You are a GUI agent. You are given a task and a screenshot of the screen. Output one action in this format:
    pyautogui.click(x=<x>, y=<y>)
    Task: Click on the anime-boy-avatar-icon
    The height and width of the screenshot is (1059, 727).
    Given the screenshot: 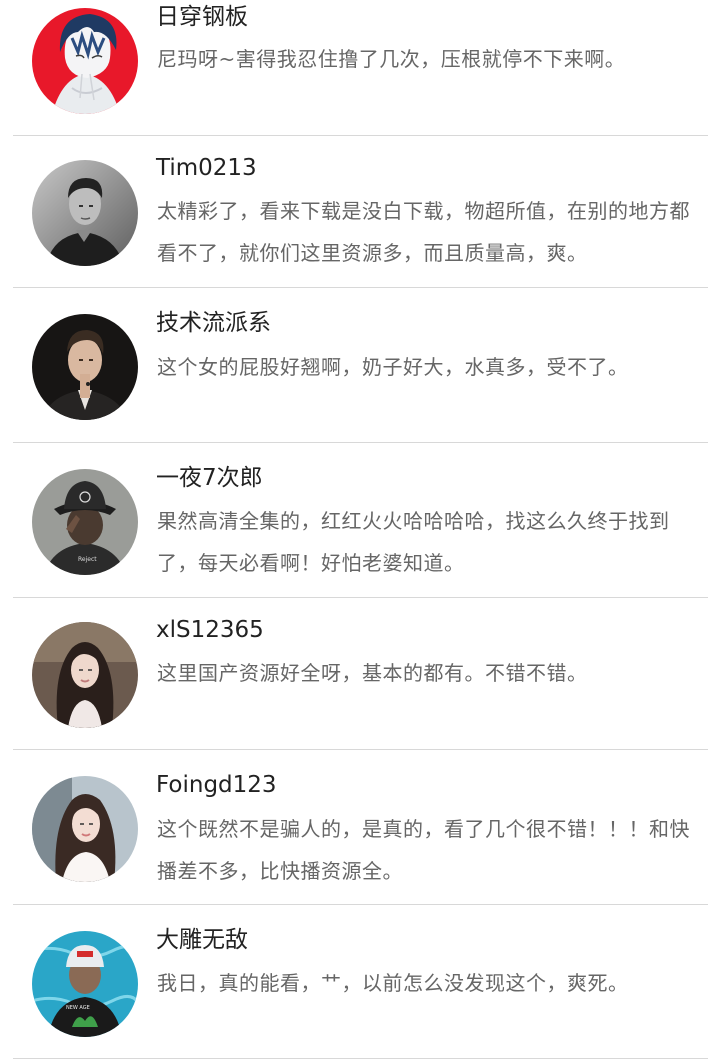 What is the action you would take?
    pyautogui.click(x=85, y=61)
    